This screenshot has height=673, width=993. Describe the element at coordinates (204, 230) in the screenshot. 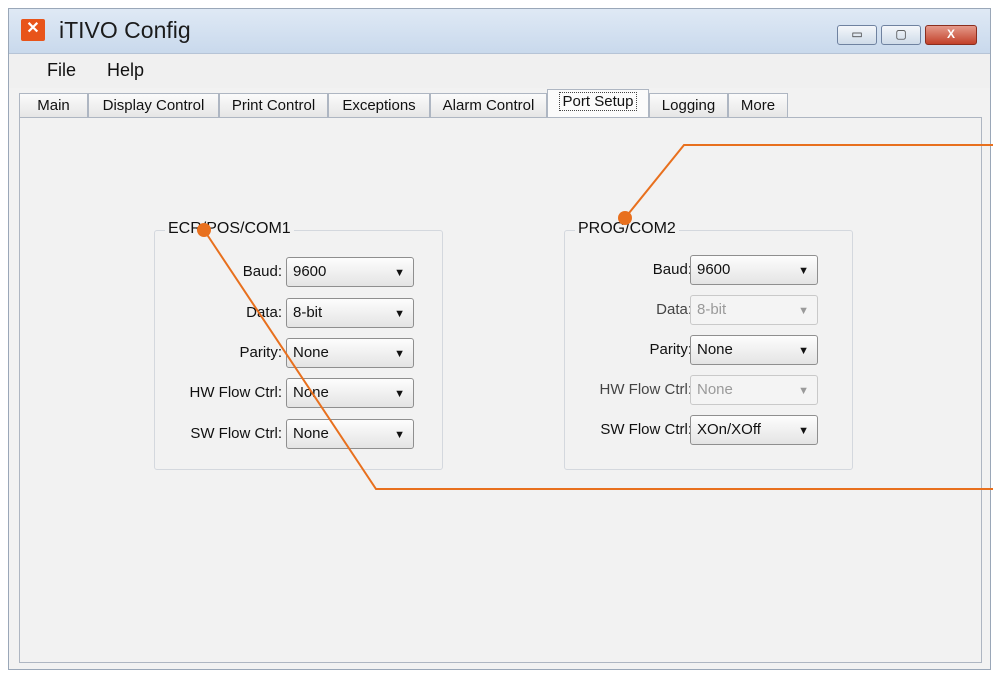

I see `callout-dot-com1` at that location.